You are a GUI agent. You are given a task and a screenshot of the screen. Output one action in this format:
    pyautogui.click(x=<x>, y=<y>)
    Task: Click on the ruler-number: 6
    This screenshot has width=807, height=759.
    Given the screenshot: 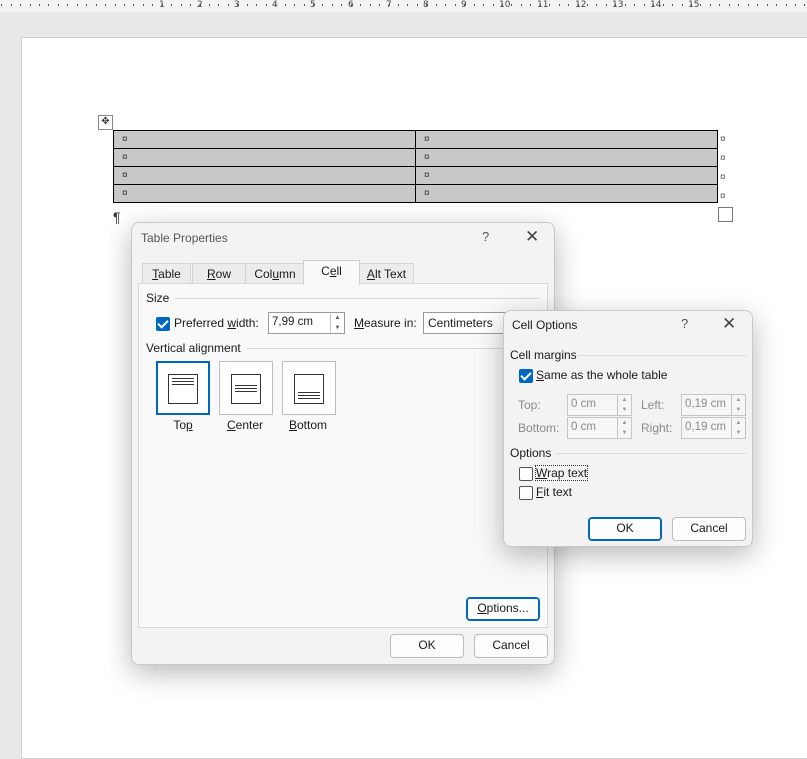 What is the action you would take?
    pyautogui.click(x=351, y=5)
    